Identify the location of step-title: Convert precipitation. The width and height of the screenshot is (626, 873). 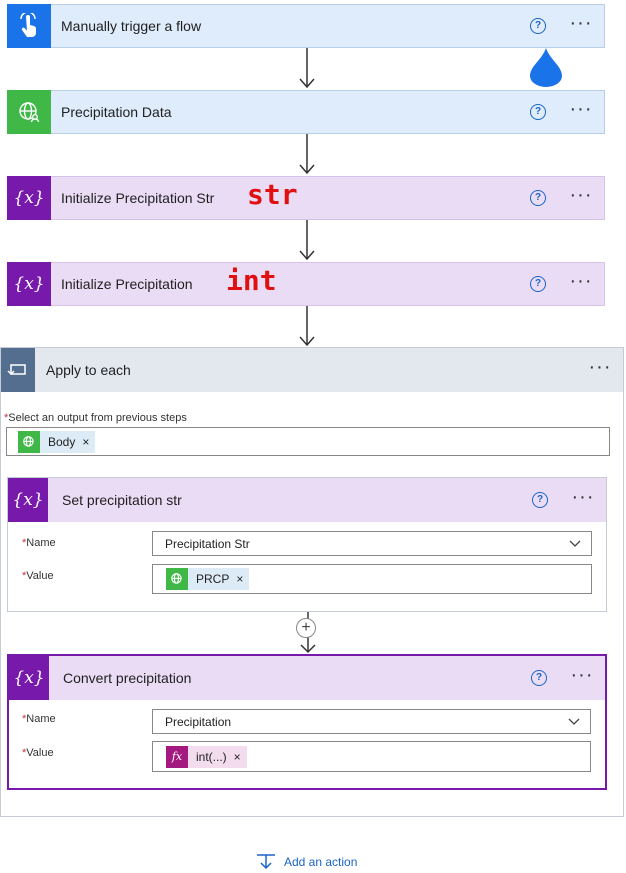
(127, 678).